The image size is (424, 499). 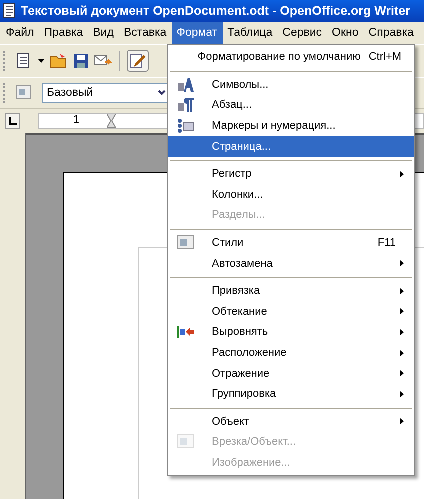 What do you see at coordinates (291, 174) in the screenshot?
I see `menu-item: Регистр` at bounding box center [291, 174].